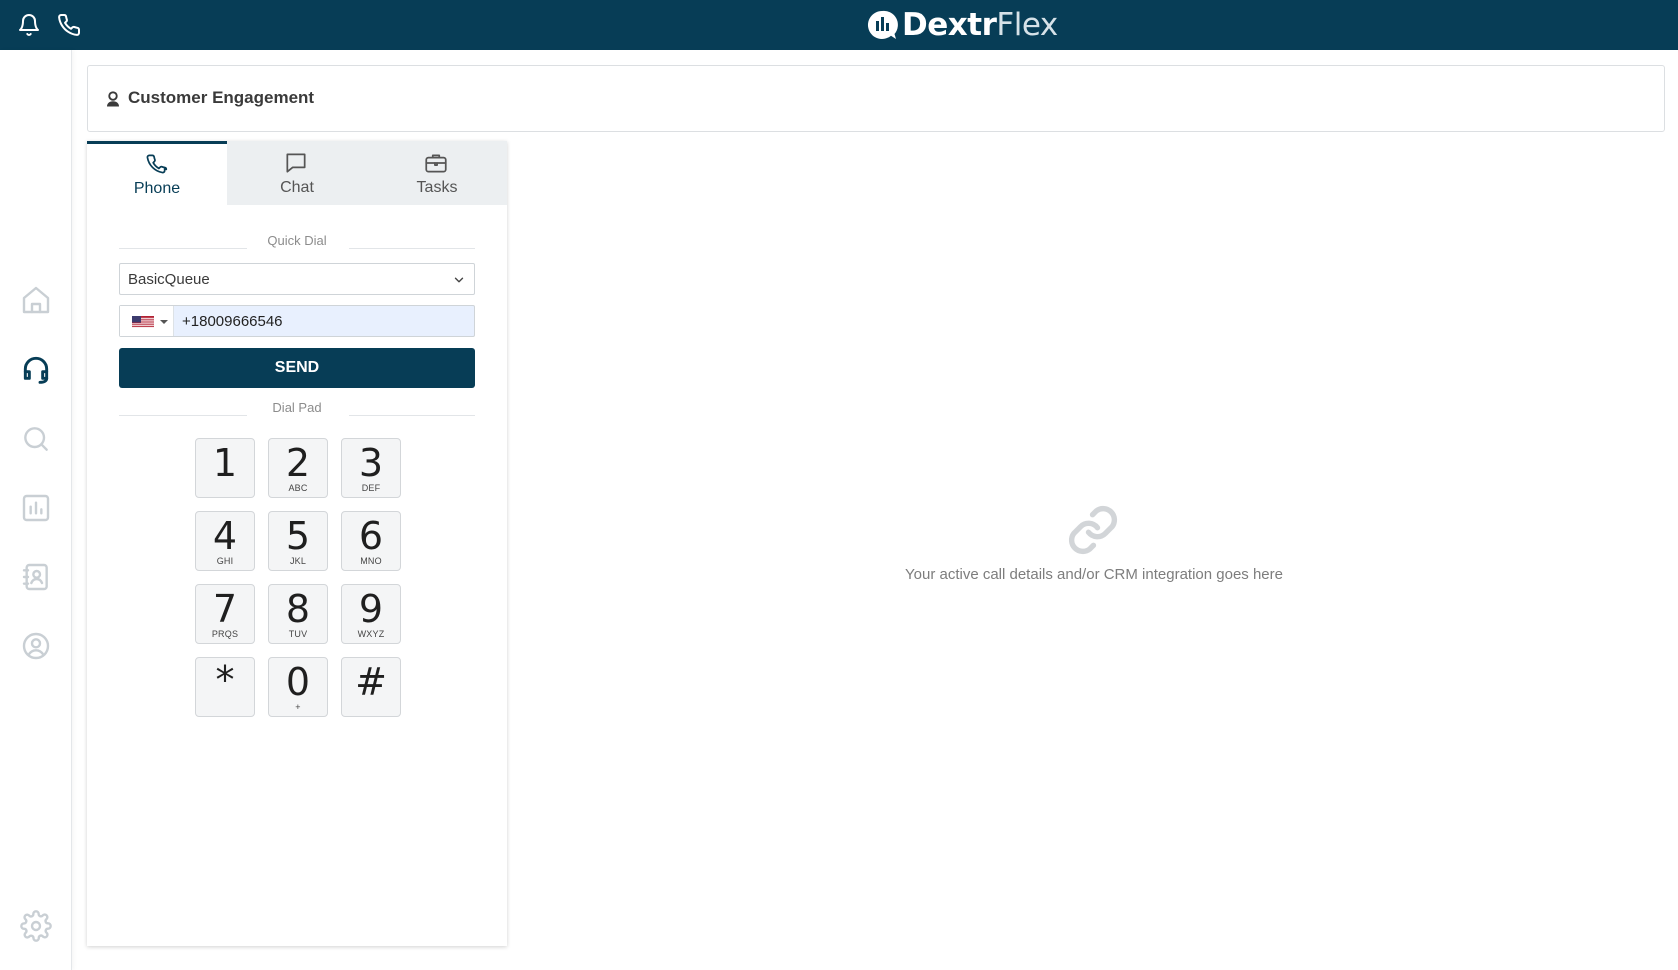 The height and width of the screenshot is (970, 1678). What do you see at coordinates (225, 680) in the screenshot?
I see `dial-key-digit: *` at bounding box center [225, 680].